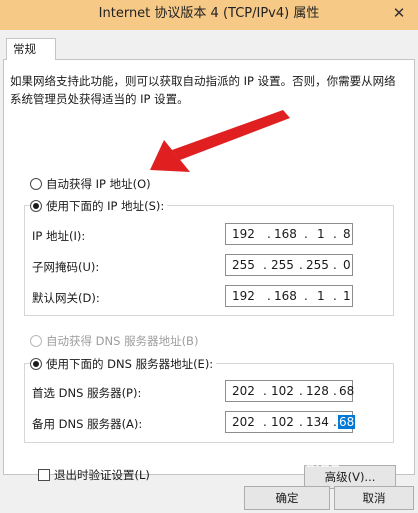  Describe the element at coordinates (399, 14) in the screenshot. I see `close-icon: ✕` at that location.